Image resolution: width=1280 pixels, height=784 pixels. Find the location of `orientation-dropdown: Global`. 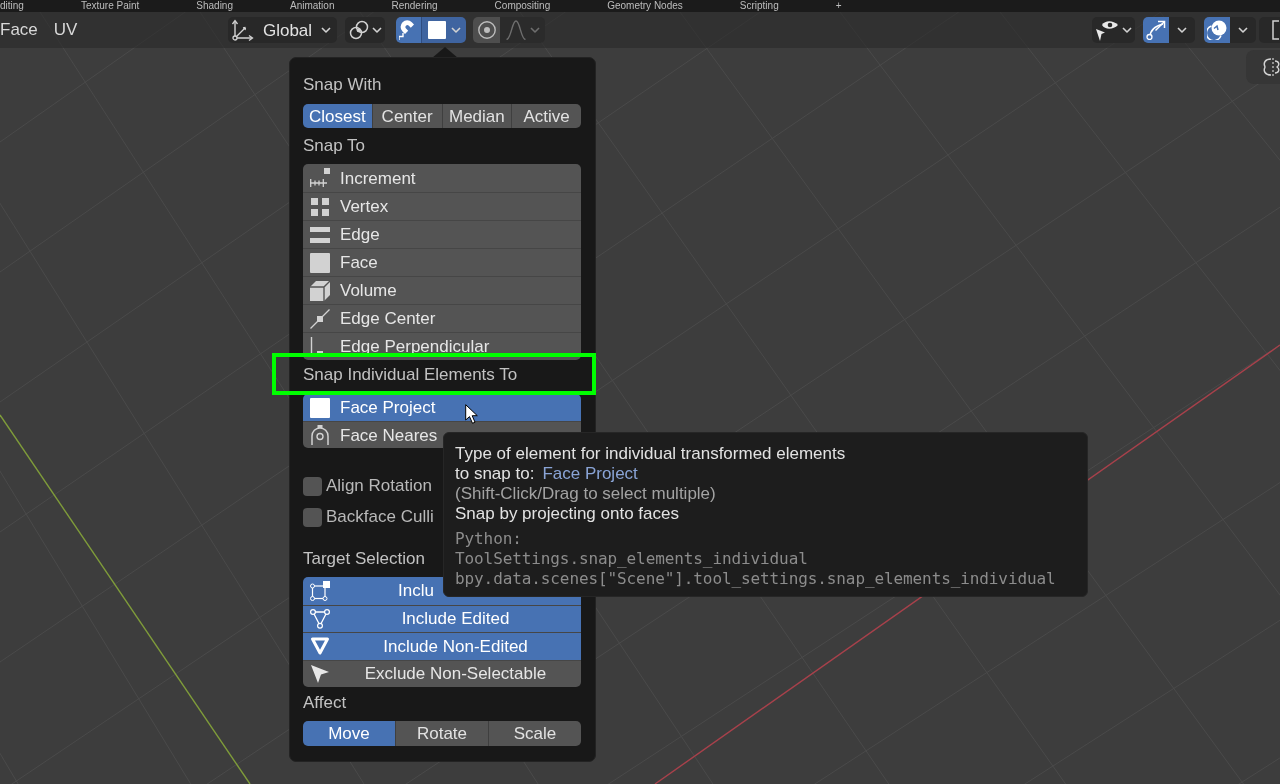

orientation-dropdown: Global is located at coordinates (282, 30).